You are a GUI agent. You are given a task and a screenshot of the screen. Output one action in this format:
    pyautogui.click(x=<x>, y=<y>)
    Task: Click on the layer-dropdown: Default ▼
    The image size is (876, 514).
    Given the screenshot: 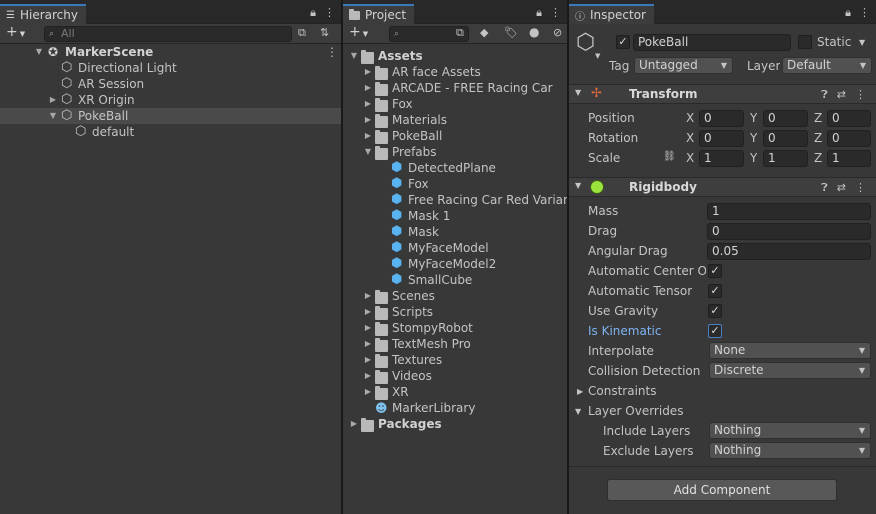 What is the action you would take?
    pyautogui.click(x=827, y=65)
    